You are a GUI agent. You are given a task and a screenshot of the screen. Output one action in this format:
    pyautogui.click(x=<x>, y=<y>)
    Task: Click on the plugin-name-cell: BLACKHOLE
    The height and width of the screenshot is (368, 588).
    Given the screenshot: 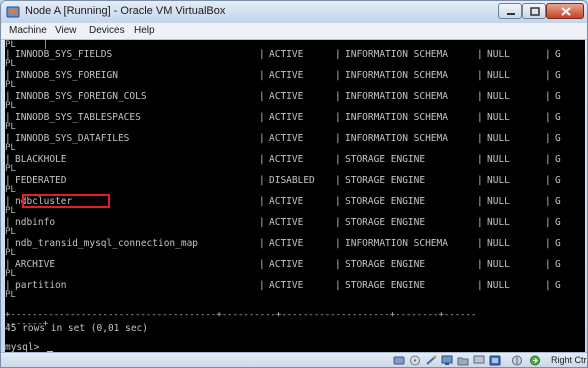 What is the action you would take?
    pyautogui.click(x=41, y=159)
    